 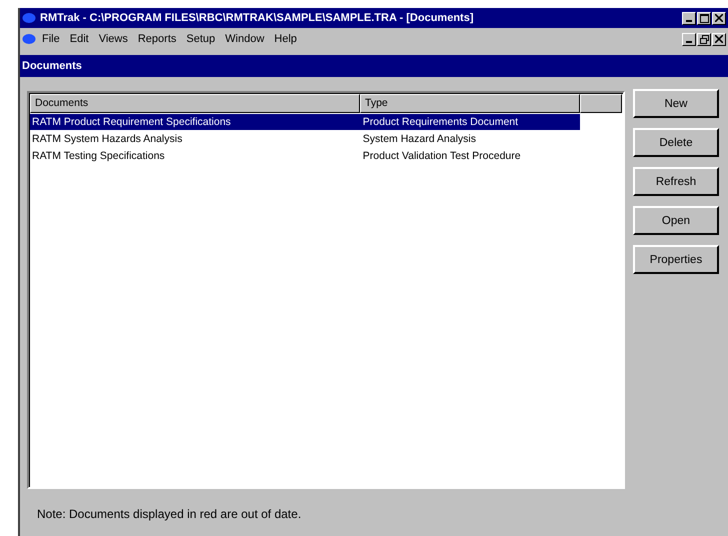 What do you see at coordinates (79, 39) in the screenshot?
I see `menu-item: Edit` at bounding box center [79, 39].